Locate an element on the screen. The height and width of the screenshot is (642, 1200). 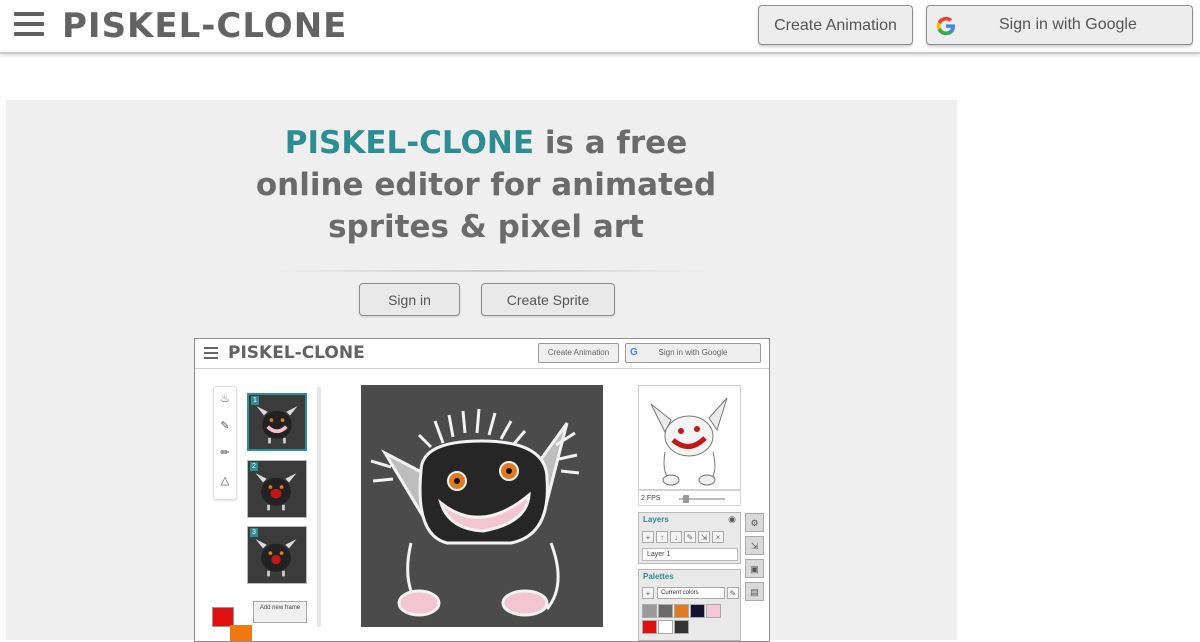
headline-brand: PISKEL-CLONE is located at coordinates (409, 143).